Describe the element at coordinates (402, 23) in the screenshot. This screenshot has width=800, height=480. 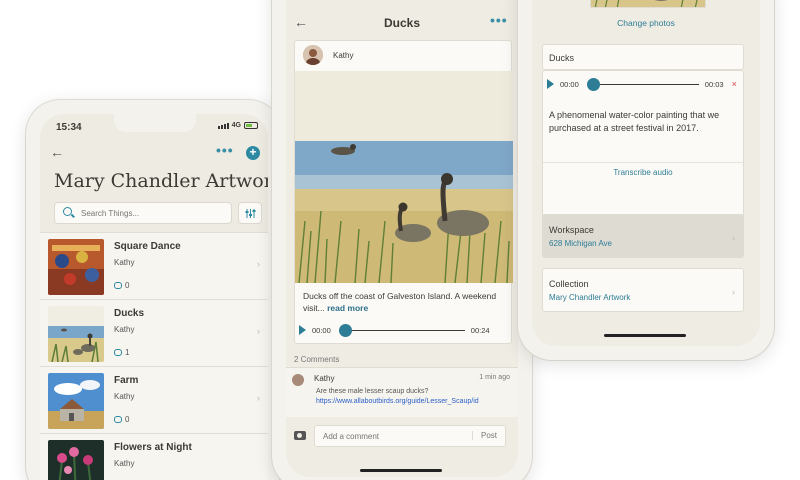
I see `page-title: Ducks` at that location.